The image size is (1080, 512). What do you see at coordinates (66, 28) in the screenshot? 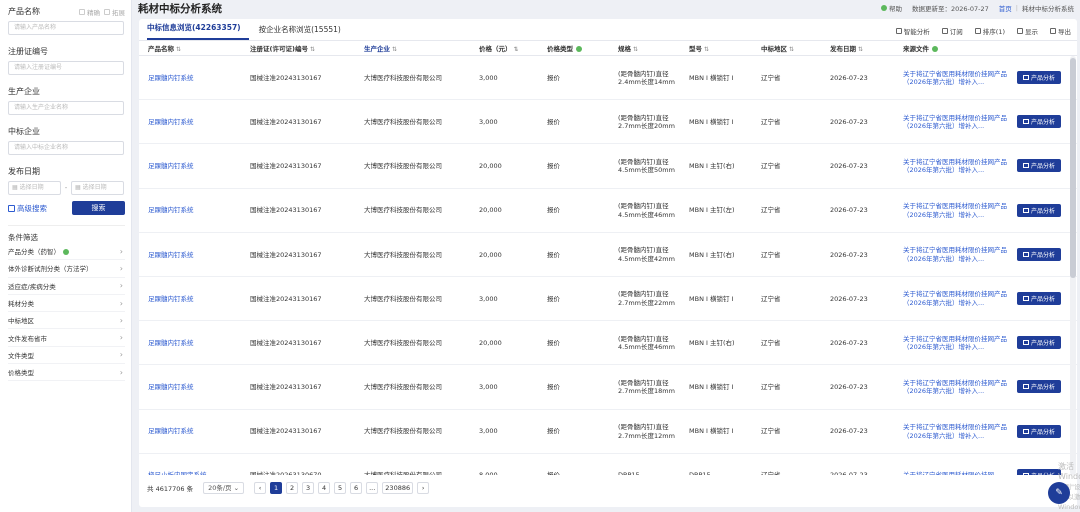
I see `product-name-input: 请输入产品名称` at bounding box center [66, 28].